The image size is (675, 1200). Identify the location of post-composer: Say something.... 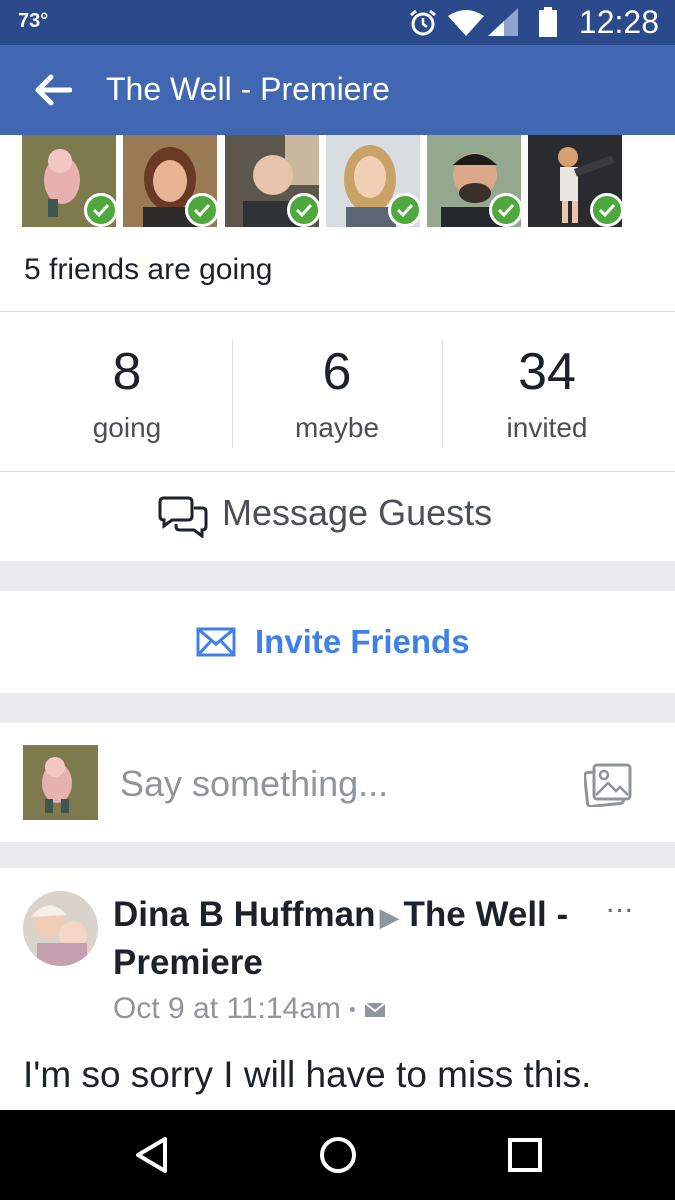
(337, 782).